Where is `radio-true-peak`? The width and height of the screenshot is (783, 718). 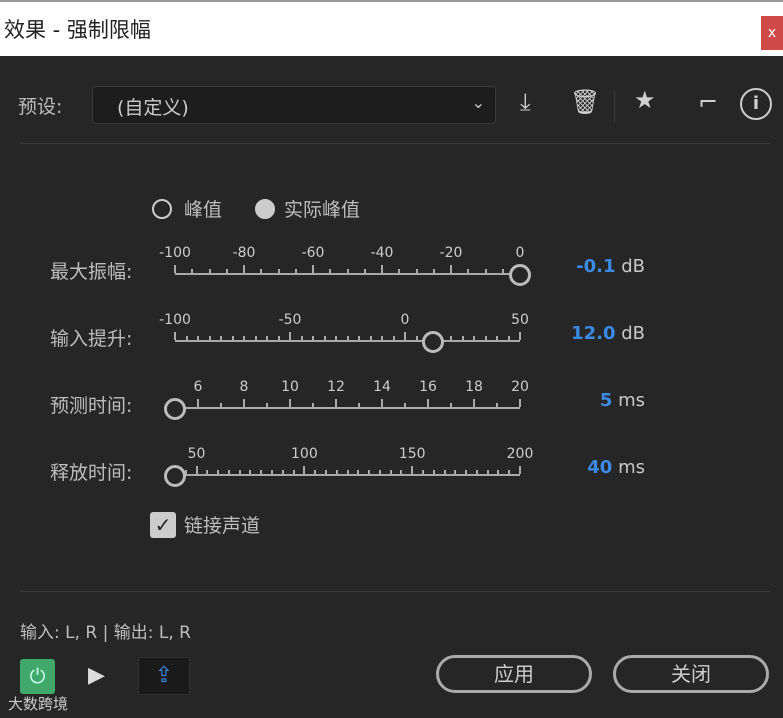 radio-true-peak is located at coordinates (265, 209).